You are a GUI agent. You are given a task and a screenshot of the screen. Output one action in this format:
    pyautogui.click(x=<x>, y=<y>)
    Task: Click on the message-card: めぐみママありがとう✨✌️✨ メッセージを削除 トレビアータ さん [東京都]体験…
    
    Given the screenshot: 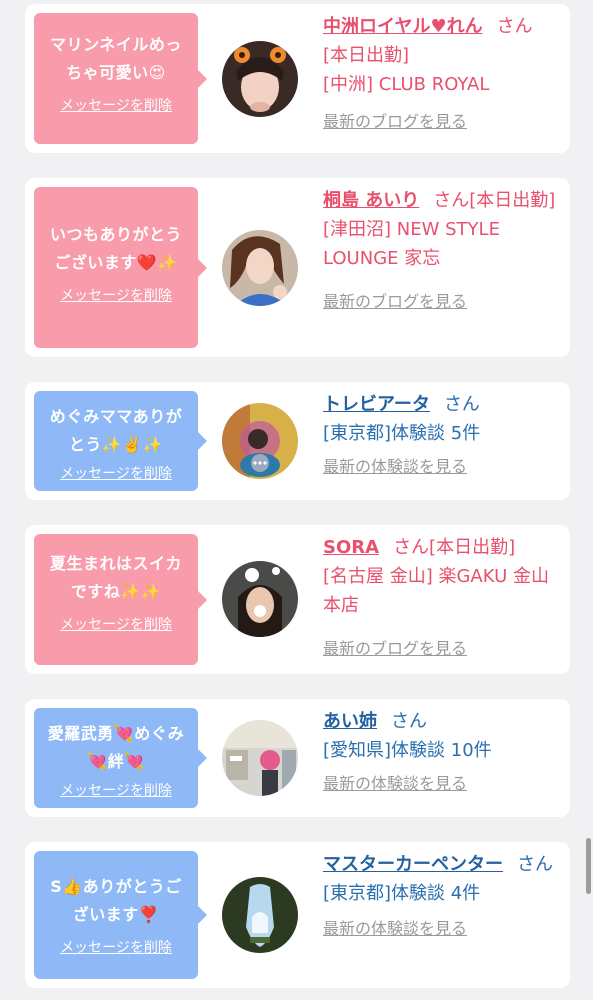 What is the action you would take?
    pyautogui.click(x=297, y=441)
    